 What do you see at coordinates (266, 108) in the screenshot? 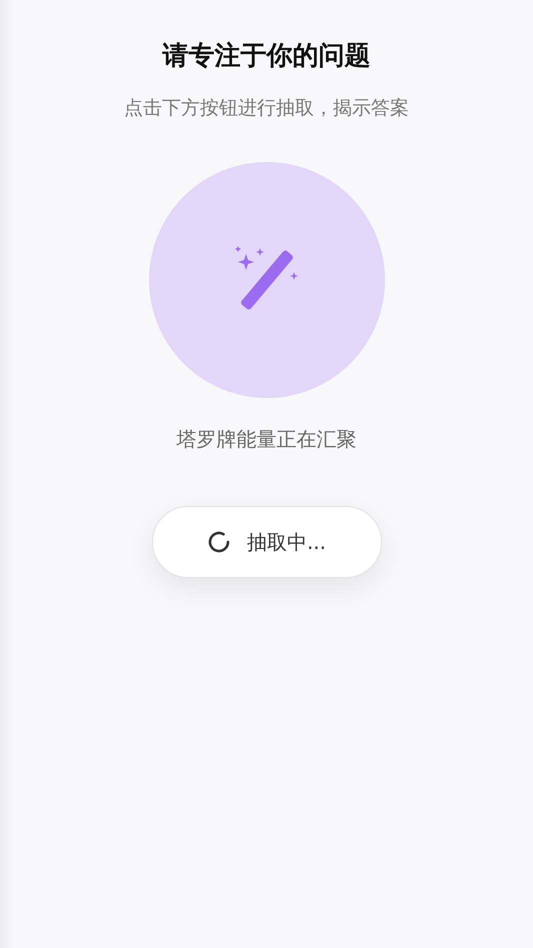
I see `instruction-text: 点击下方按钮进行抽取，揭示答案` at bounding box center [266, 108].